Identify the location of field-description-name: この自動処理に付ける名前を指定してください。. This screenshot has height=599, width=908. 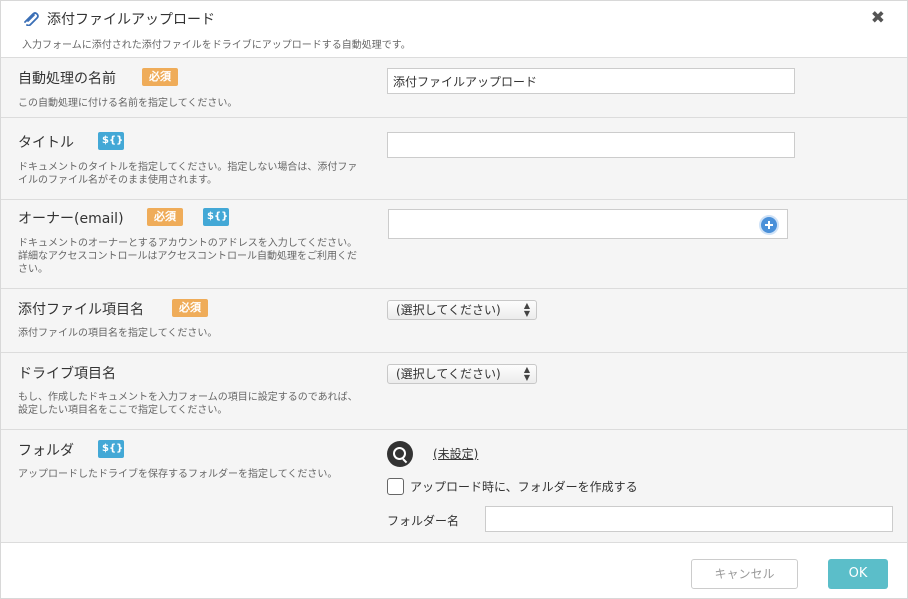
(128, 103).